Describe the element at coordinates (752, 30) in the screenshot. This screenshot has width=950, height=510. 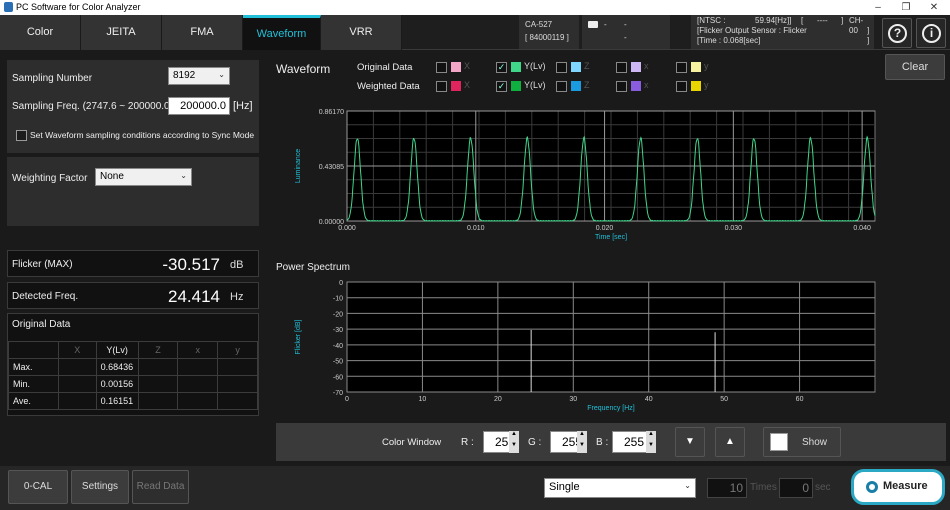
I see `status-sensor: [Flicker Output Sensor : Flicker` at that location.